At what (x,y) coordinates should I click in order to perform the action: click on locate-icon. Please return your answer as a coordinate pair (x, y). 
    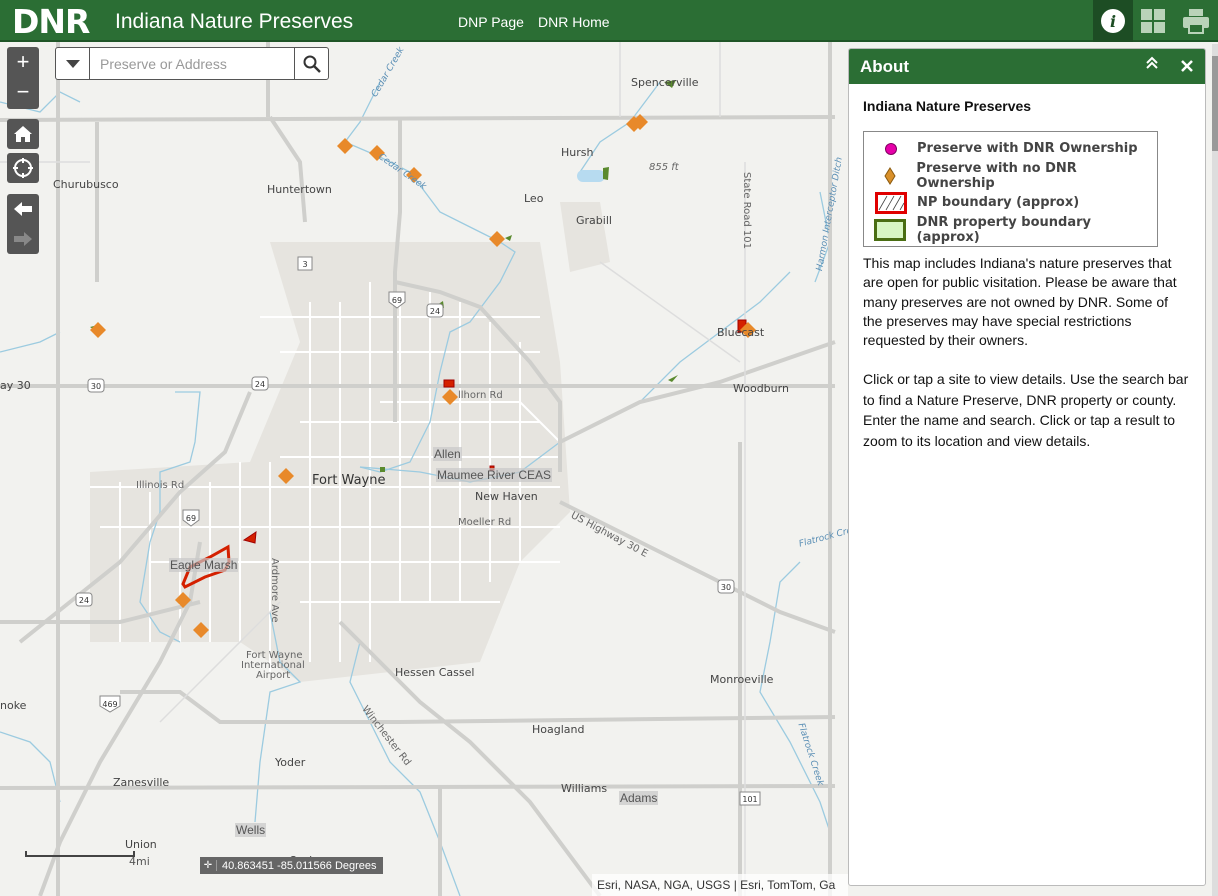
    Looking at the image, I should click on (23, 168).